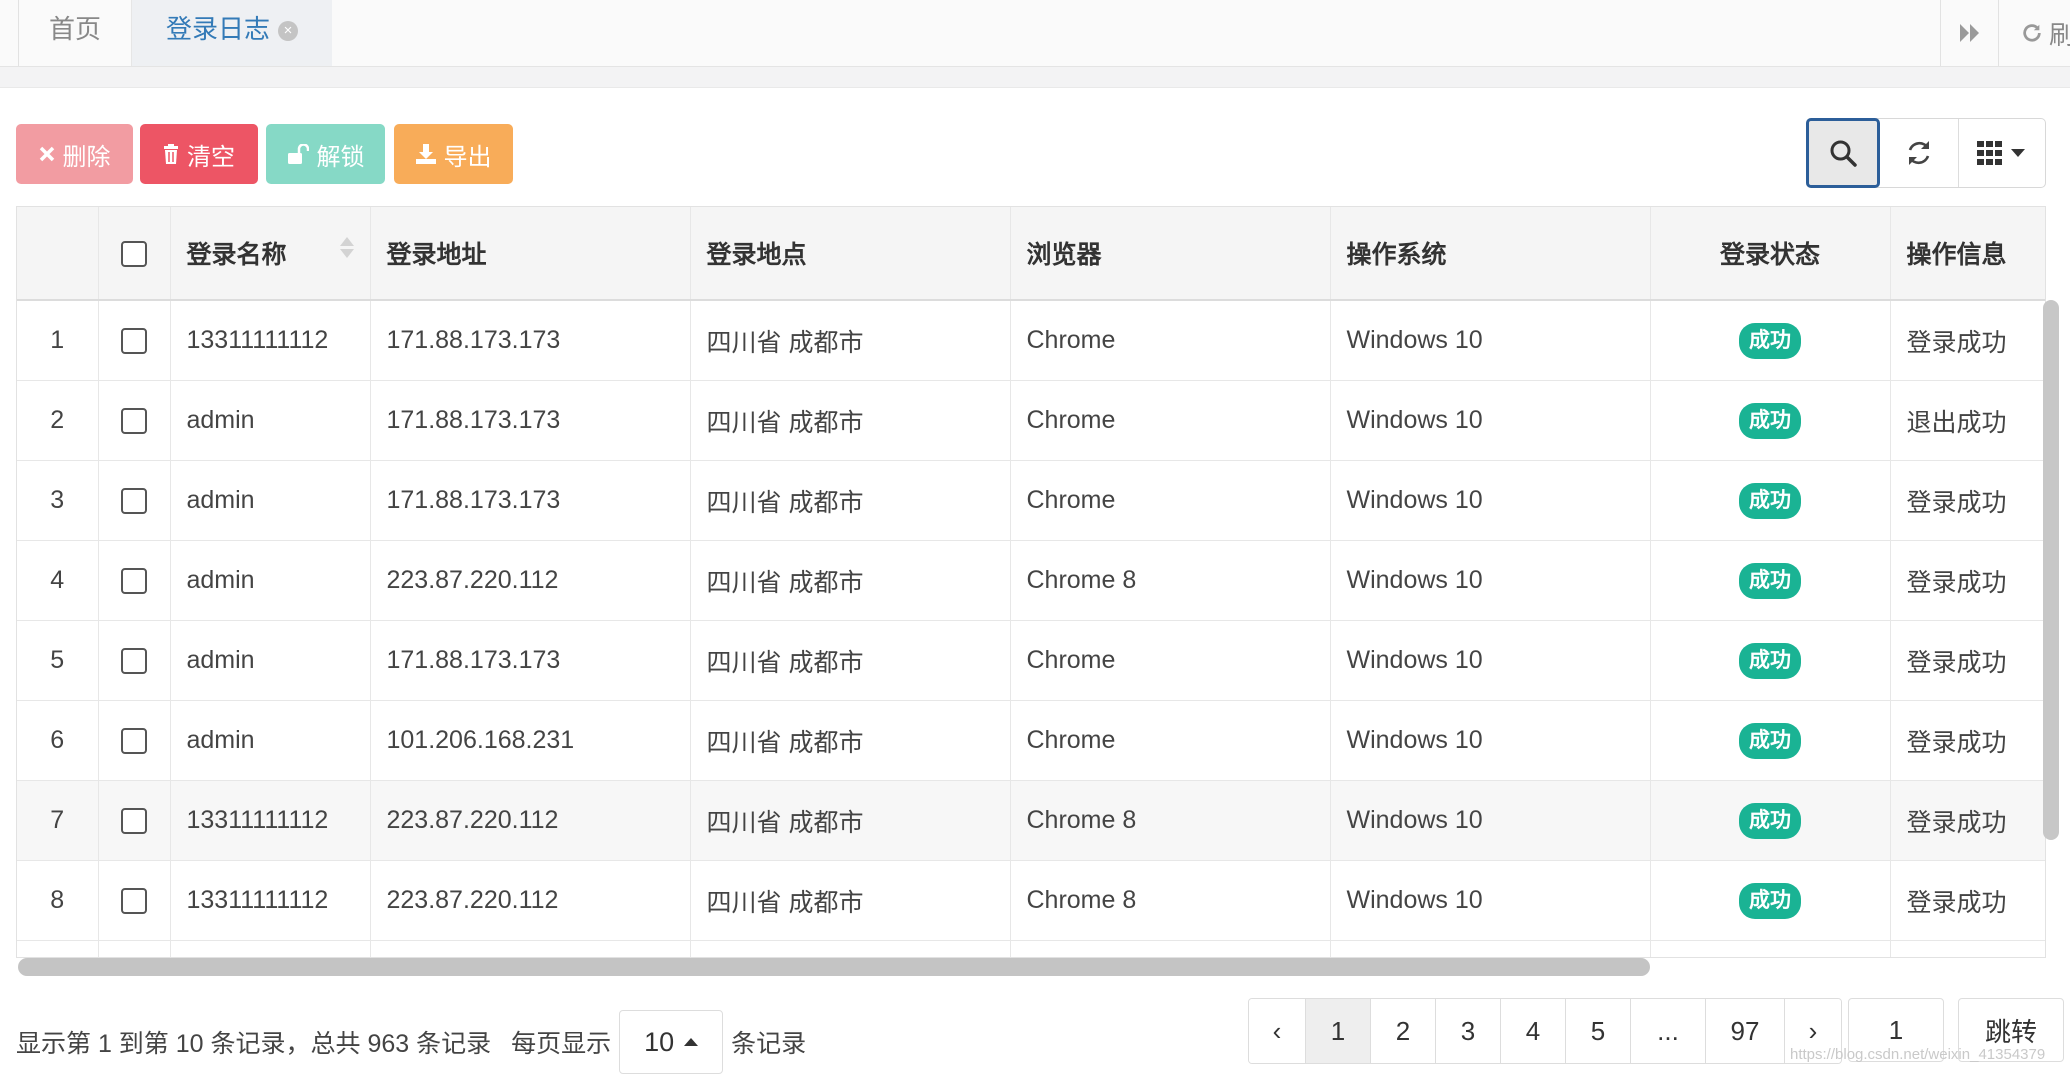  Describe the element at coordinates (1967, 254) in the screenshot. I see `message-header: 操作信息` at that location.